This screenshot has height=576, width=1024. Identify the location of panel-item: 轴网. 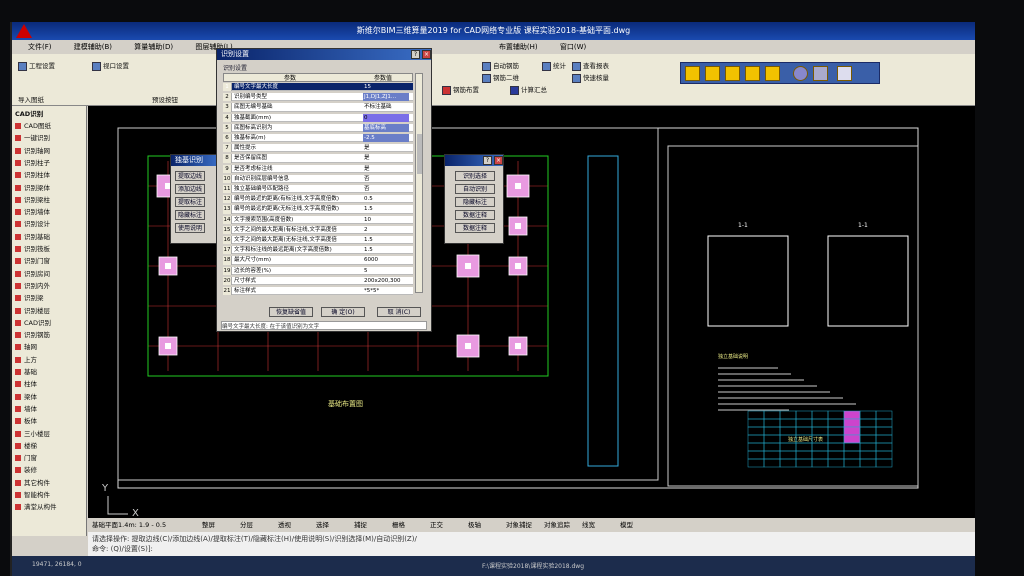
(26, 346).